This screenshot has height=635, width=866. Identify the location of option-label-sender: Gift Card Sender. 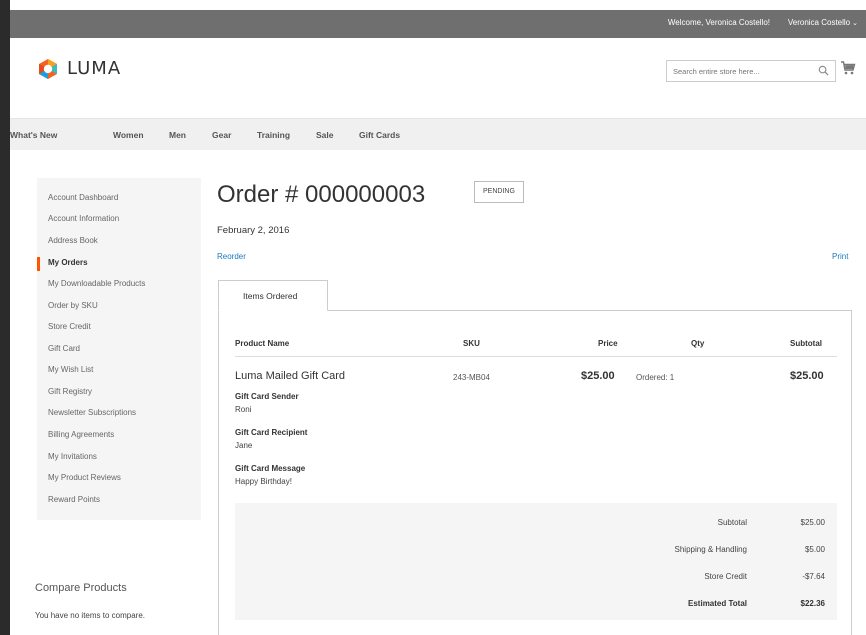
(267, 396).